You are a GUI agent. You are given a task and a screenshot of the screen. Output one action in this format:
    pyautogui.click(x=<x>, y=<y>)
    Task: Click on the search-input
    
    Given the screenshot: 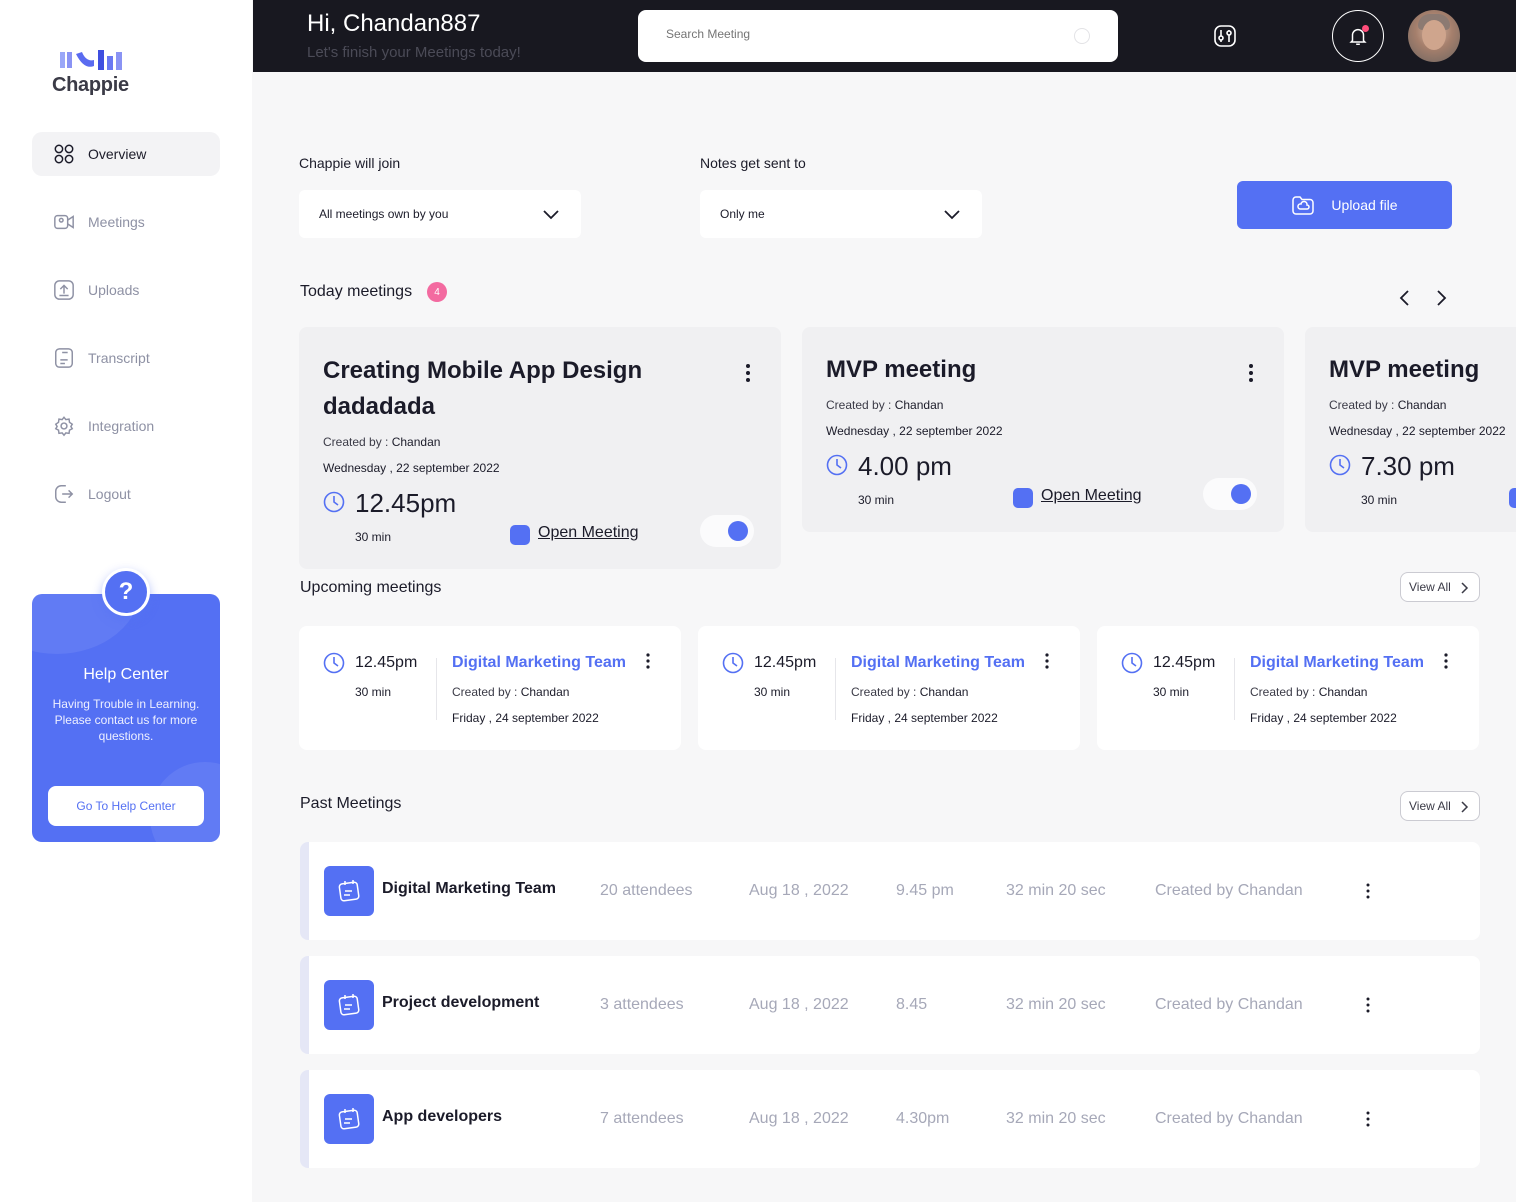 What is the action you would take?
    pyautogui.click(x=866, y=34)
    